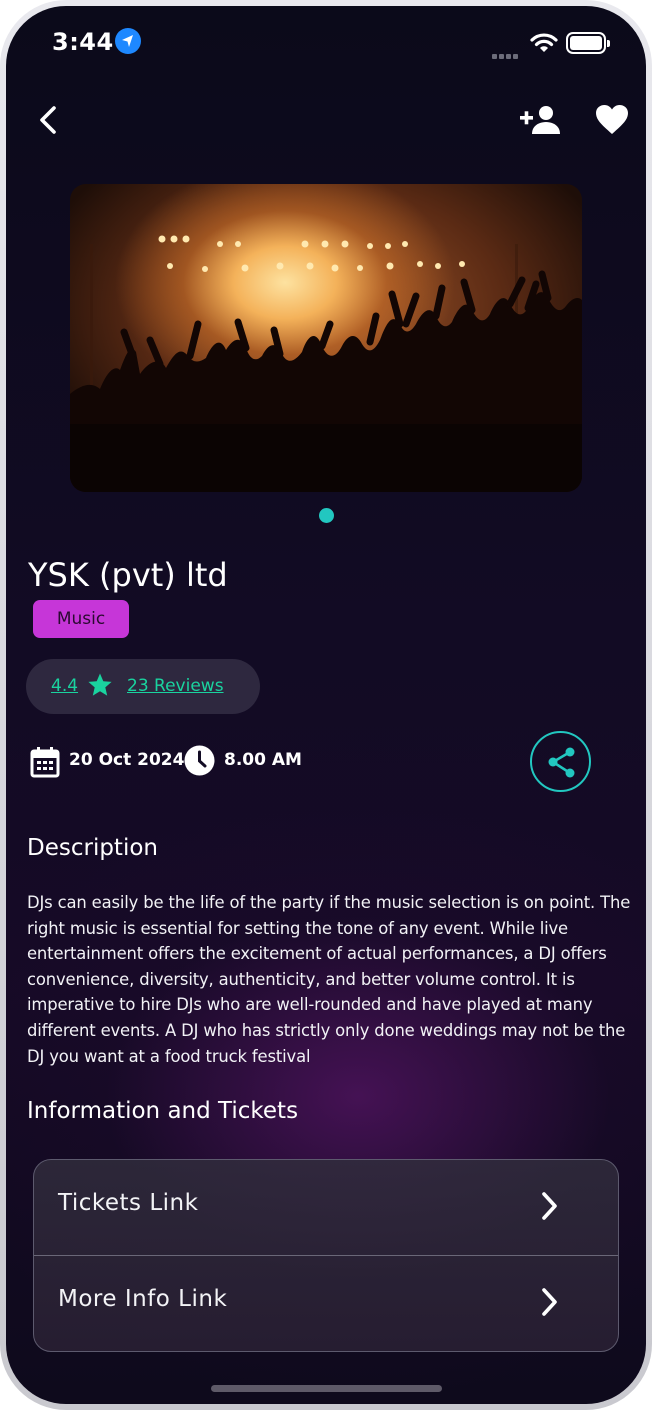 This screenshot has width=652, height=1410. I want to click on back-button, so click(49, 120).